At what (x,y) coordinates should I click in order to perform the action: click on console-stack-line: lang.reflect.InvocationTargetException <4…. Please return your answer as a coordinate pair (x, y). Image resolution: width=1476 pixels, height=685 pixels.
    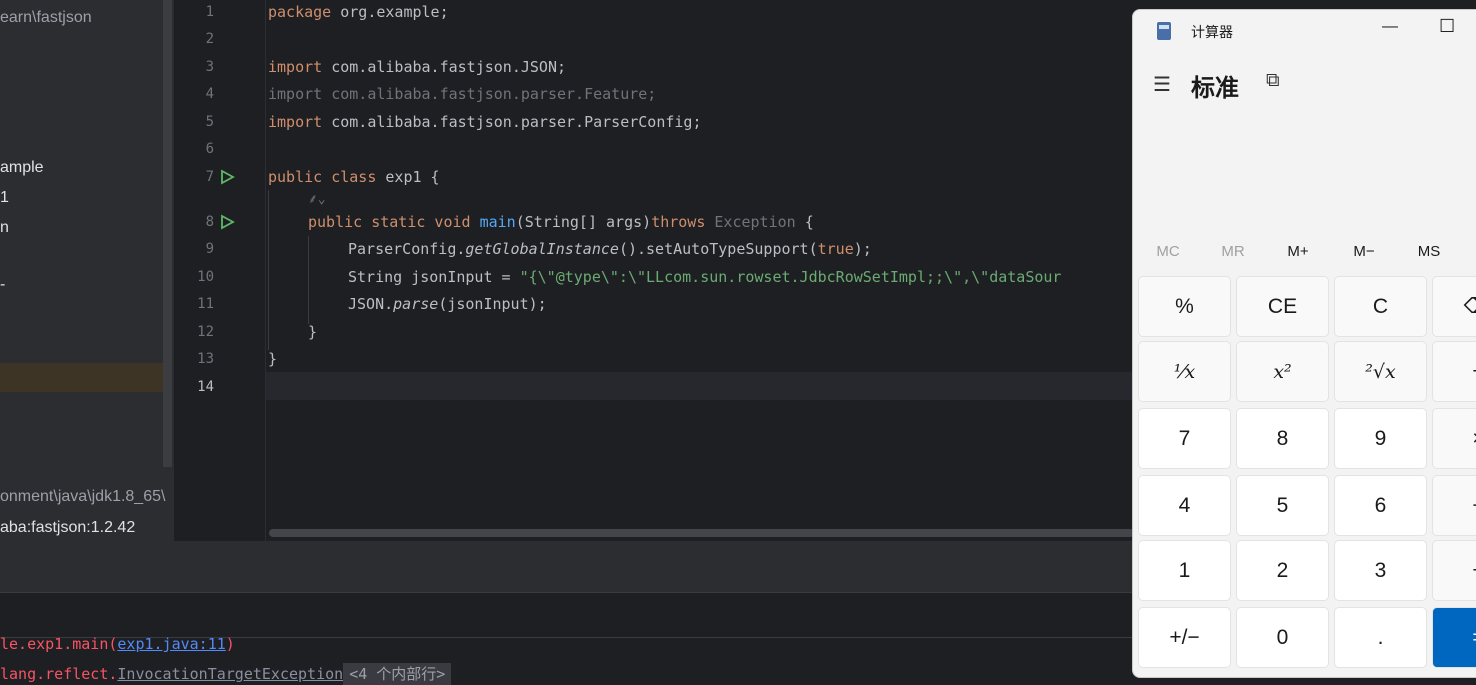
    Looking at the image, I should click on (226, 674).